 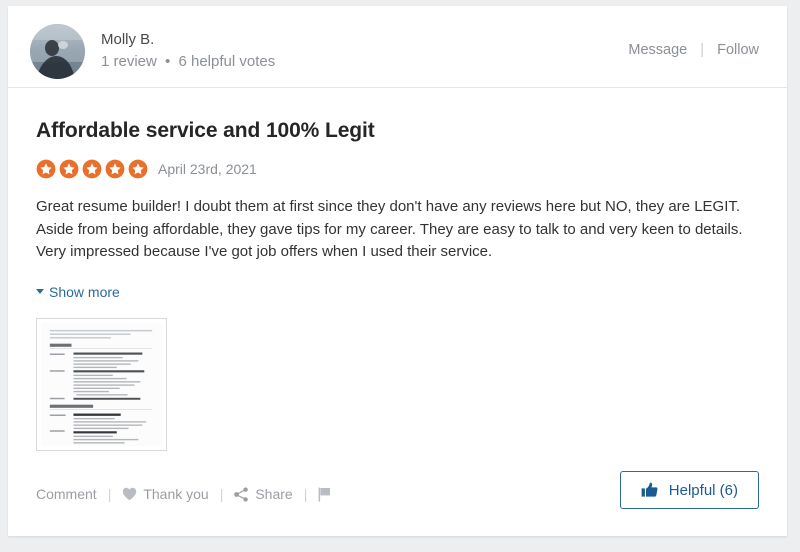 I want to click on heart-icon, so click(x=129, y=494).